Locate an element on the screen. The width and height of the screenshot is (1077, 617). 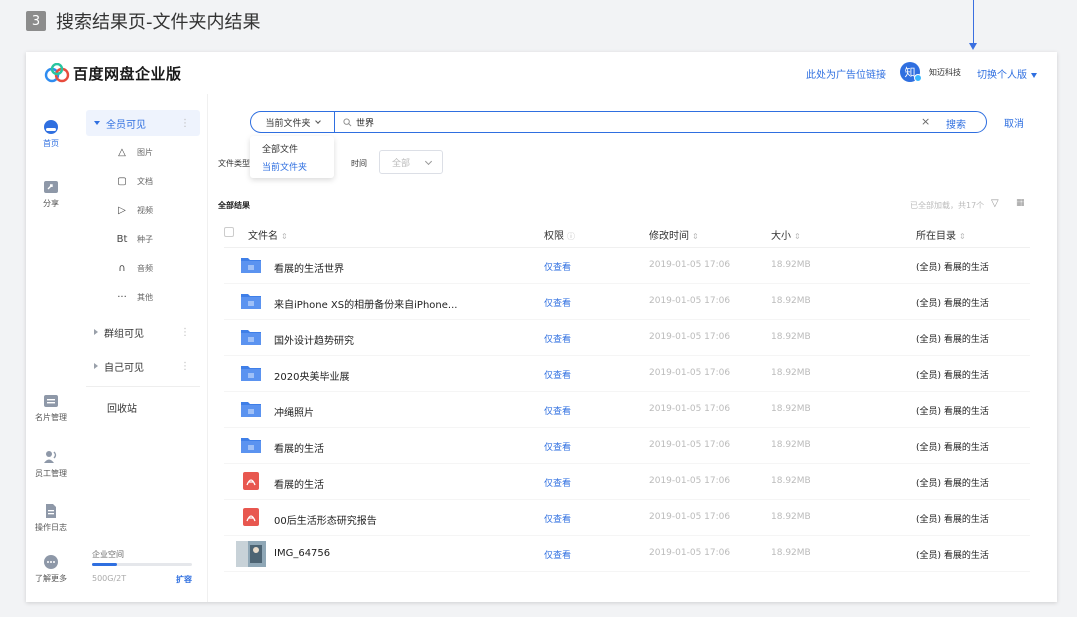
column-header-name: 文件名 ⇕ is located at coordinates (268, 234).